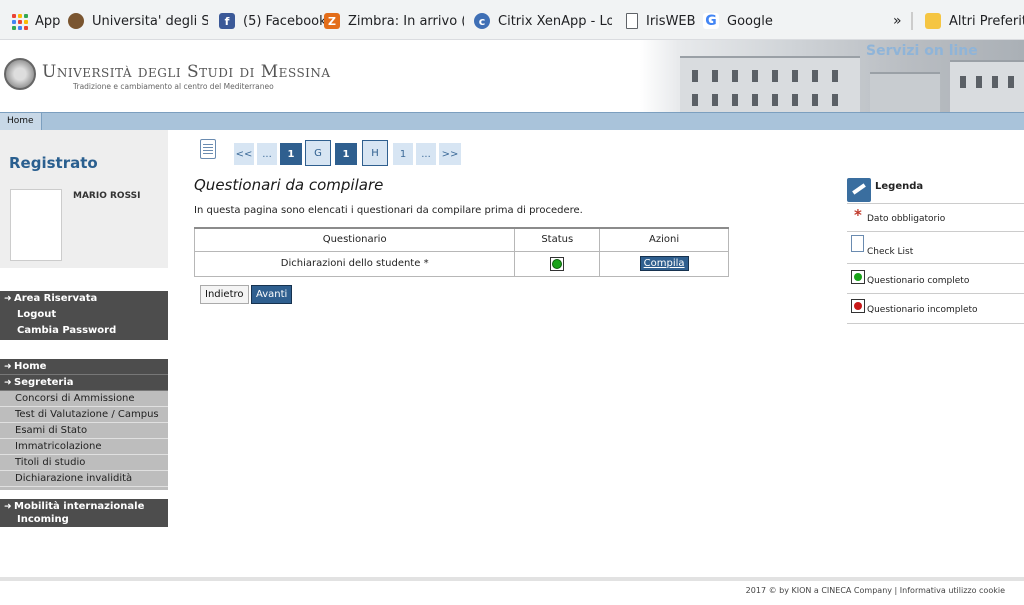 This screenshot has height=605, width=1024. I want to click on menu-label: Segreteria, so click(44, 382).